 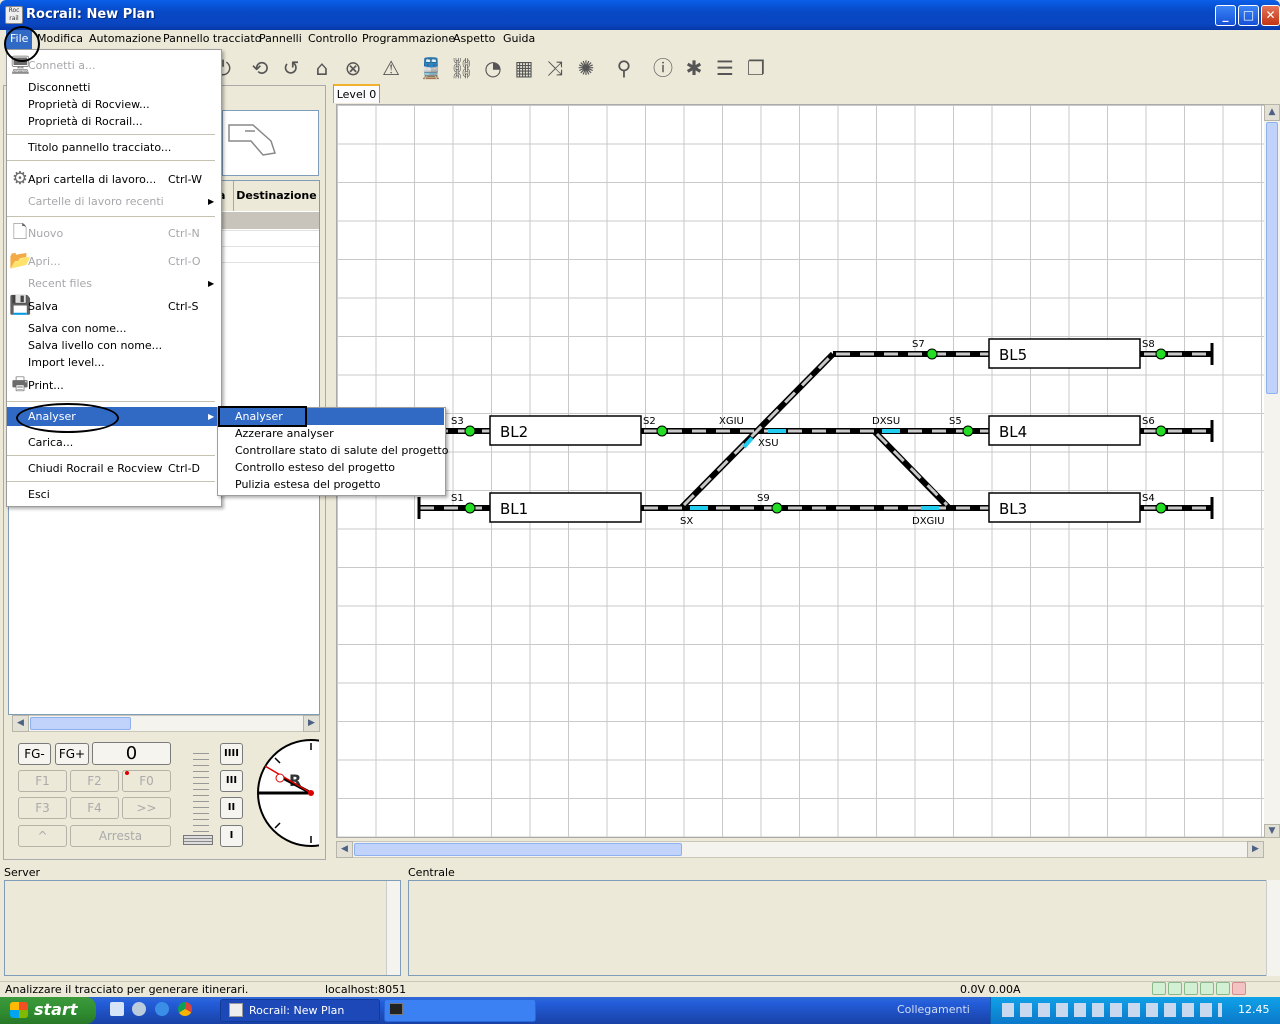 I want to click on browser-icon, so click(x=162, y=1009).